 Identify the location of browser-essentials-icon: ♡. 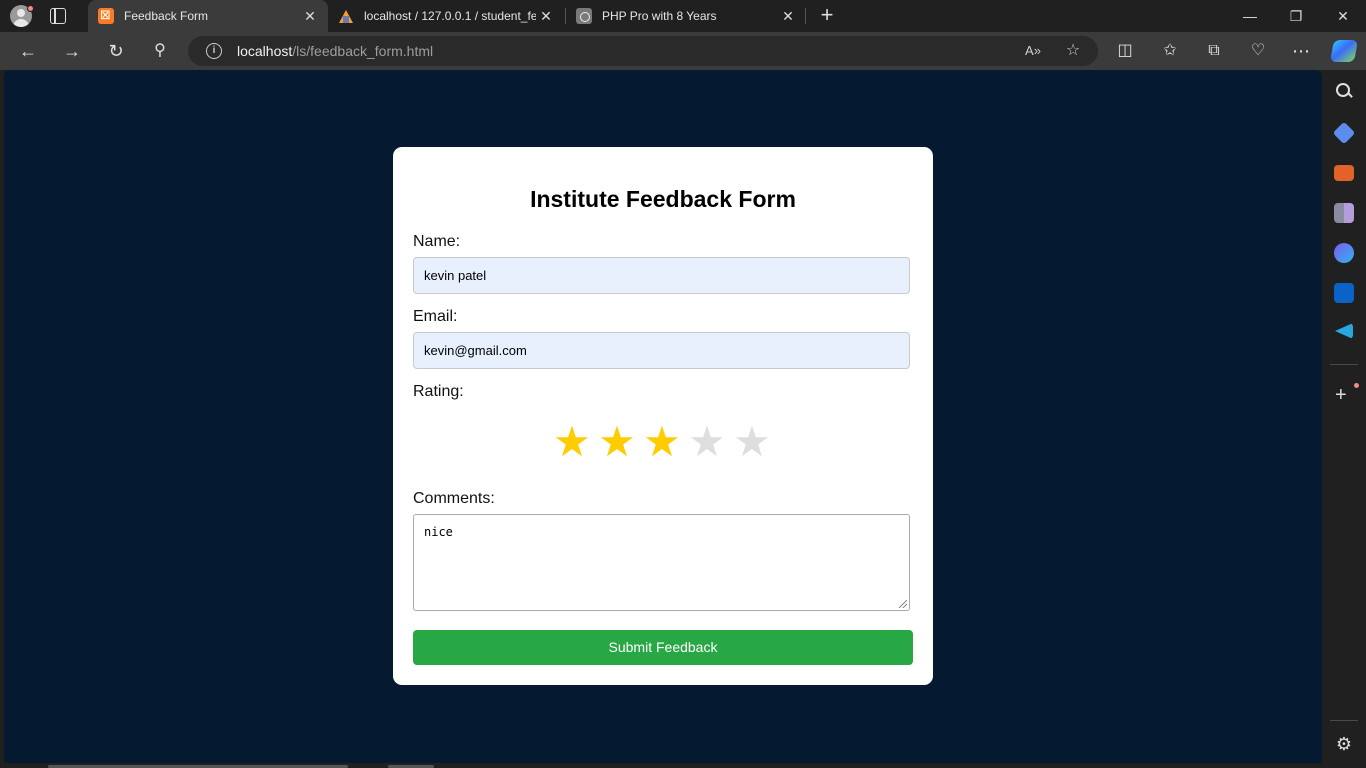
(1258, 51).